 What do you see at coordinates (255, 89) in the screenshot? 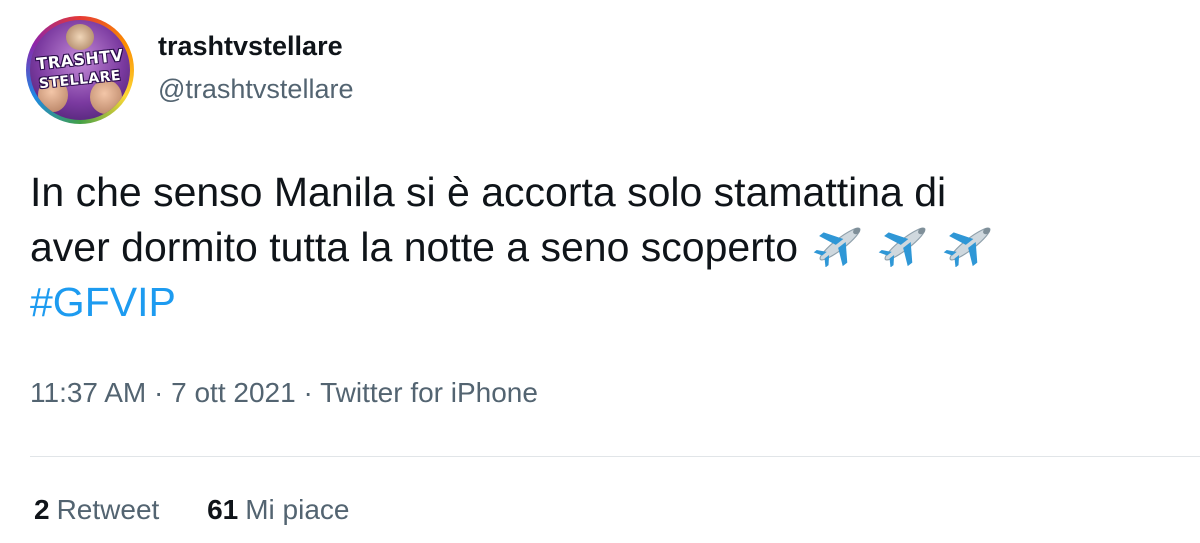
I see `user-handle: @trashtvstellare` at bounding box center [255, 89].